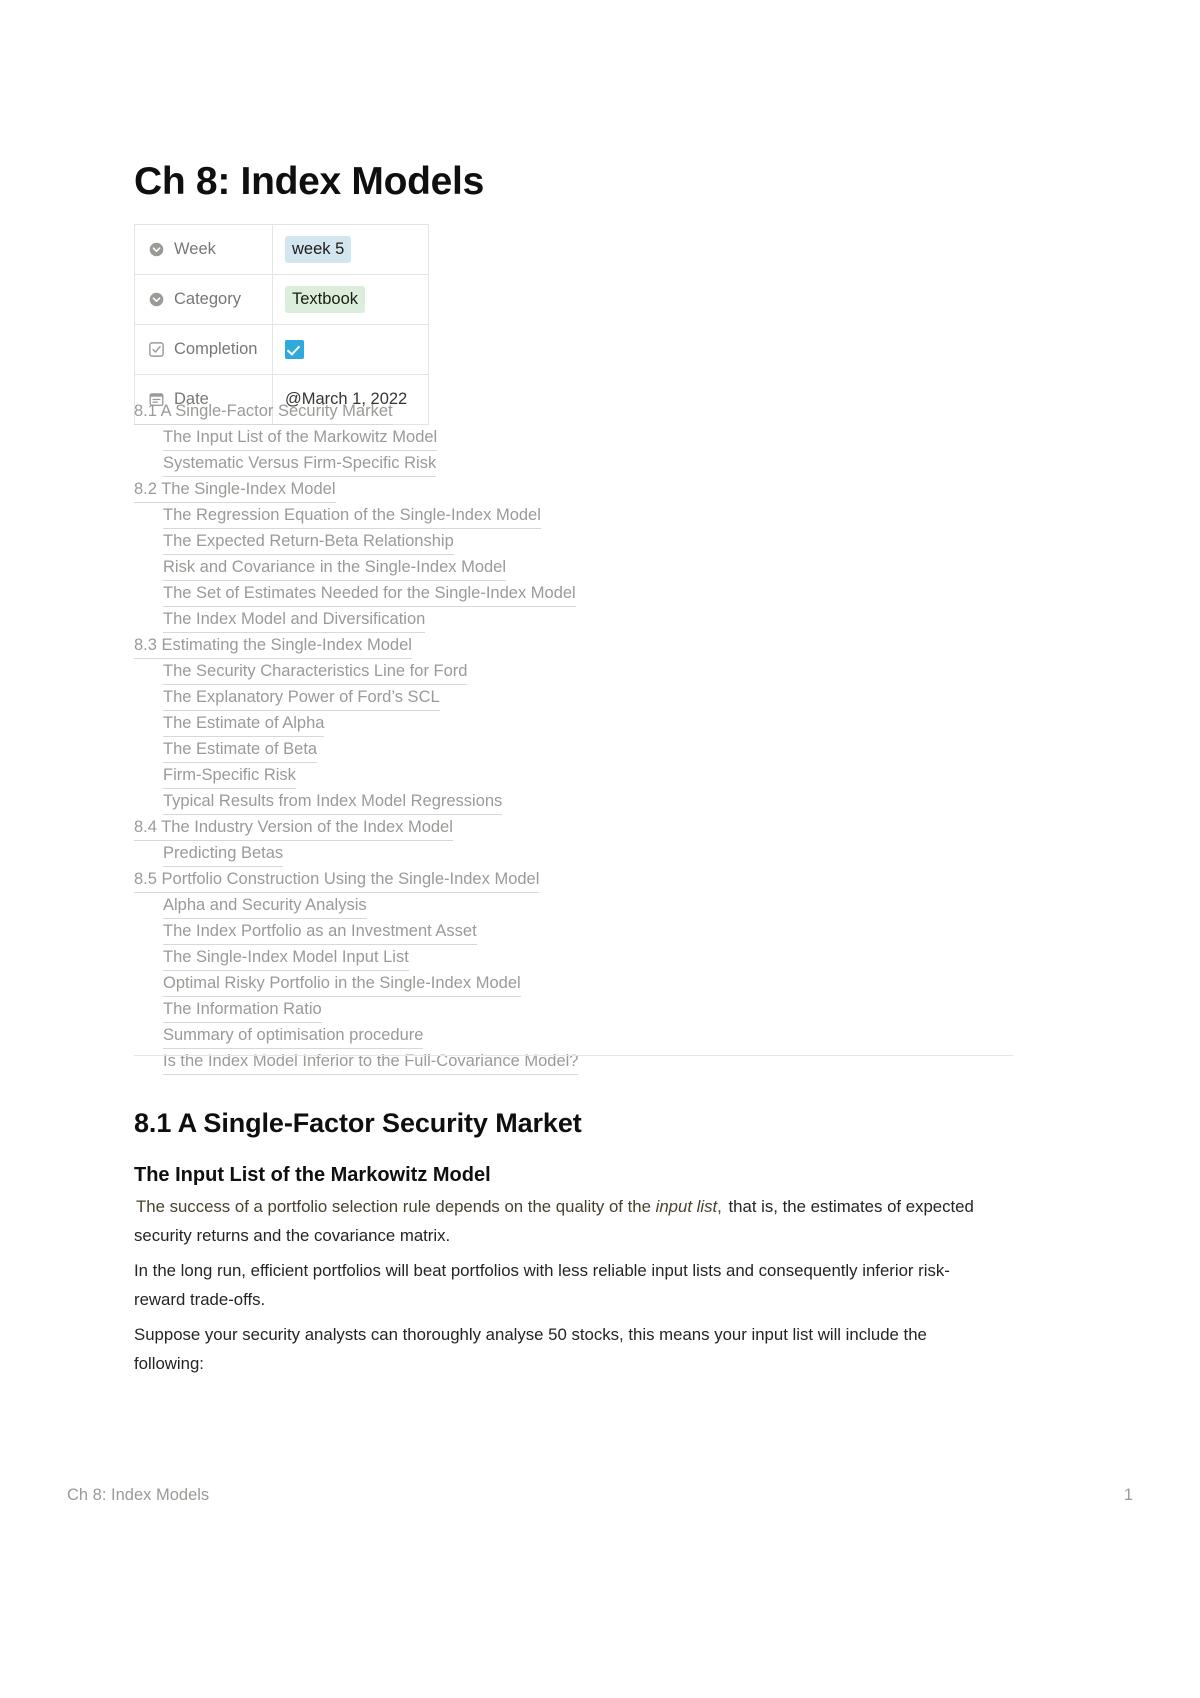 The width and height of the screenshot is (1200, 1698). Describe the element at coordinates (195, 249) in the screenshot. I see `property-label-week: Week` at that location.